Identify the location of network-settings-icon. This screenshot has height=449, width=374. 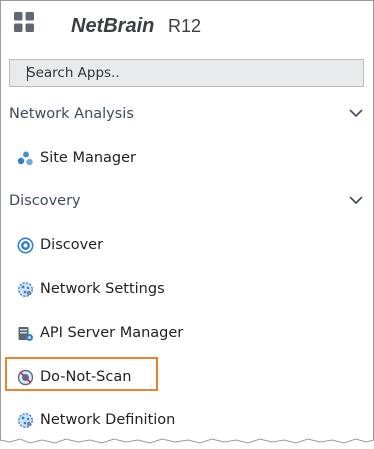
(25, 289).